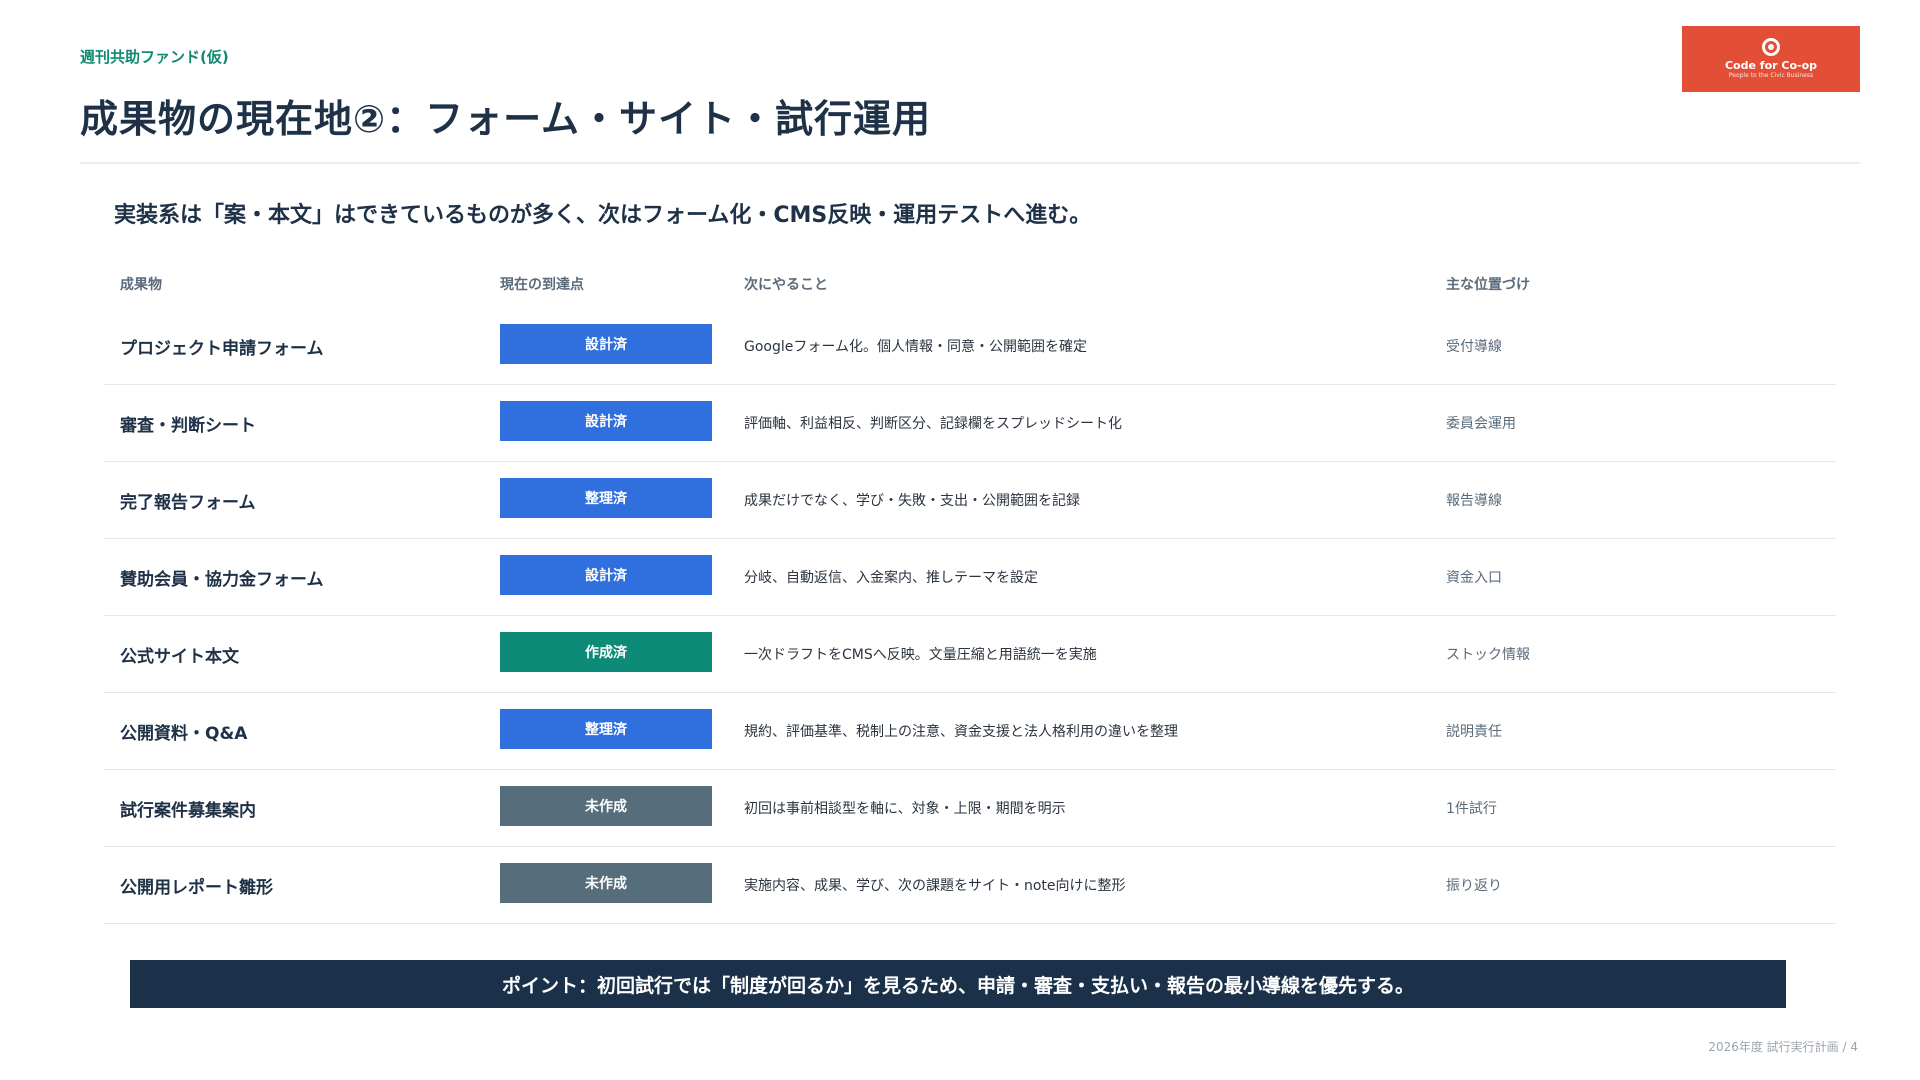 This screenshot has height=1080, width=1920. Describe the element at coordinates (1474, 732) in the screenshot. I see `position: 説明責任` at that location.